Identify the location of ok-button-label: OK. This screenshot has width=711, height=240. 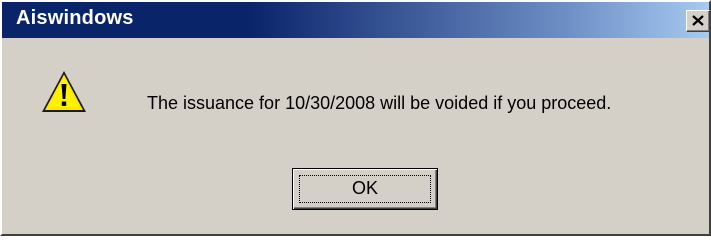
(364, 188).